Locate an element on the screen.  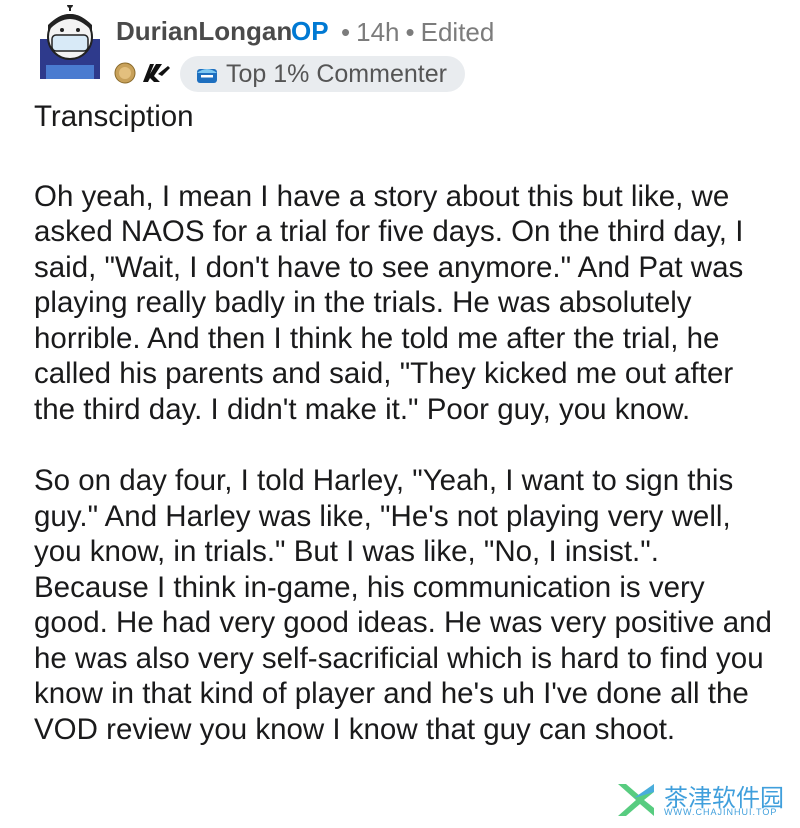
top-commenter-badge: Top 1% Commenter is located at coordinates (322, 74).